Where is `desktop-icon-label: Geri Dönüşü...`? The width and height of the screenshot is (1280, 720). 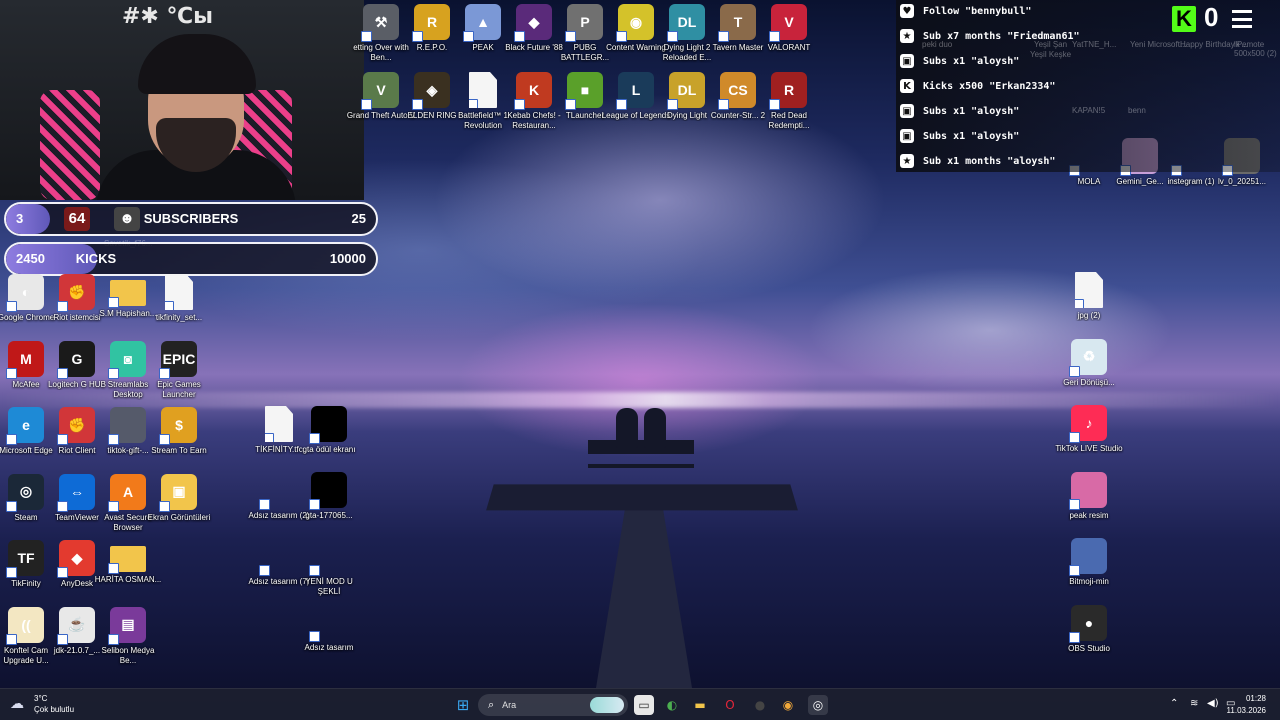 desktop-icon-label: Geri Dönüşü... is located at coordinates (1089, 382).